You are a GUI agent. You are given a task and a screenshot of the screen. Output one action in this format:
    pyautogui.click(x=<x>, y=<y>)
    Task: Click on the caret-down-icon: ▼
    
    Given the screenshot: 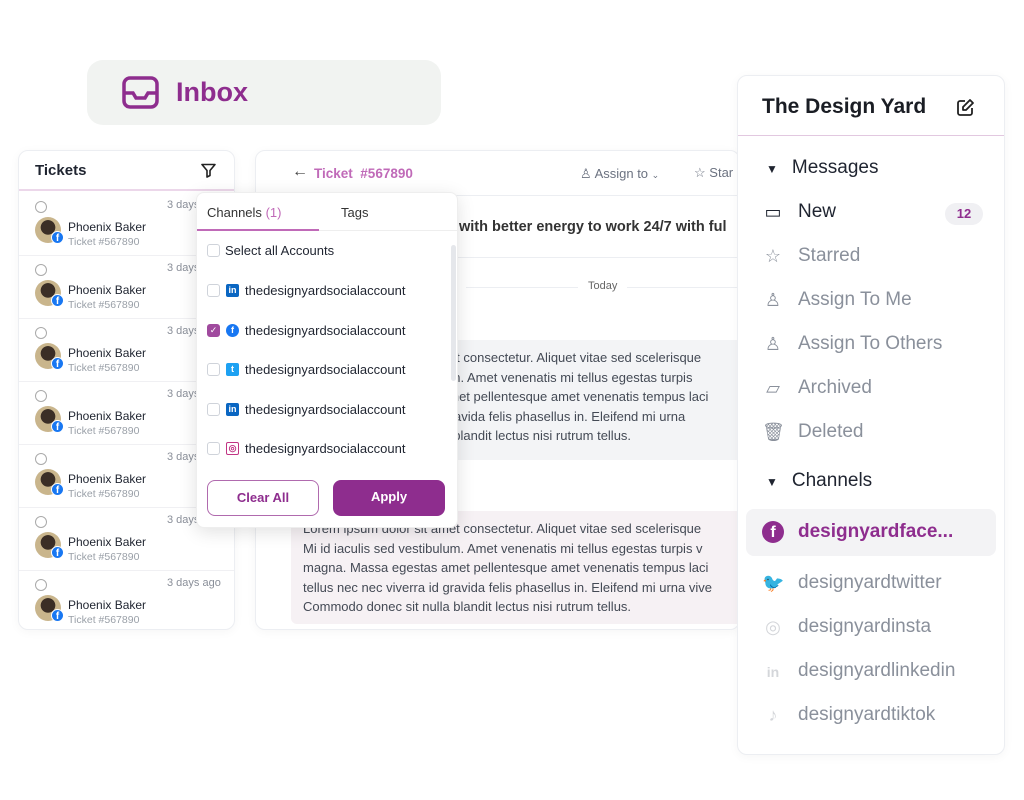 What is the action you would take?
    pyautogui.click(x=772, y=169)
    